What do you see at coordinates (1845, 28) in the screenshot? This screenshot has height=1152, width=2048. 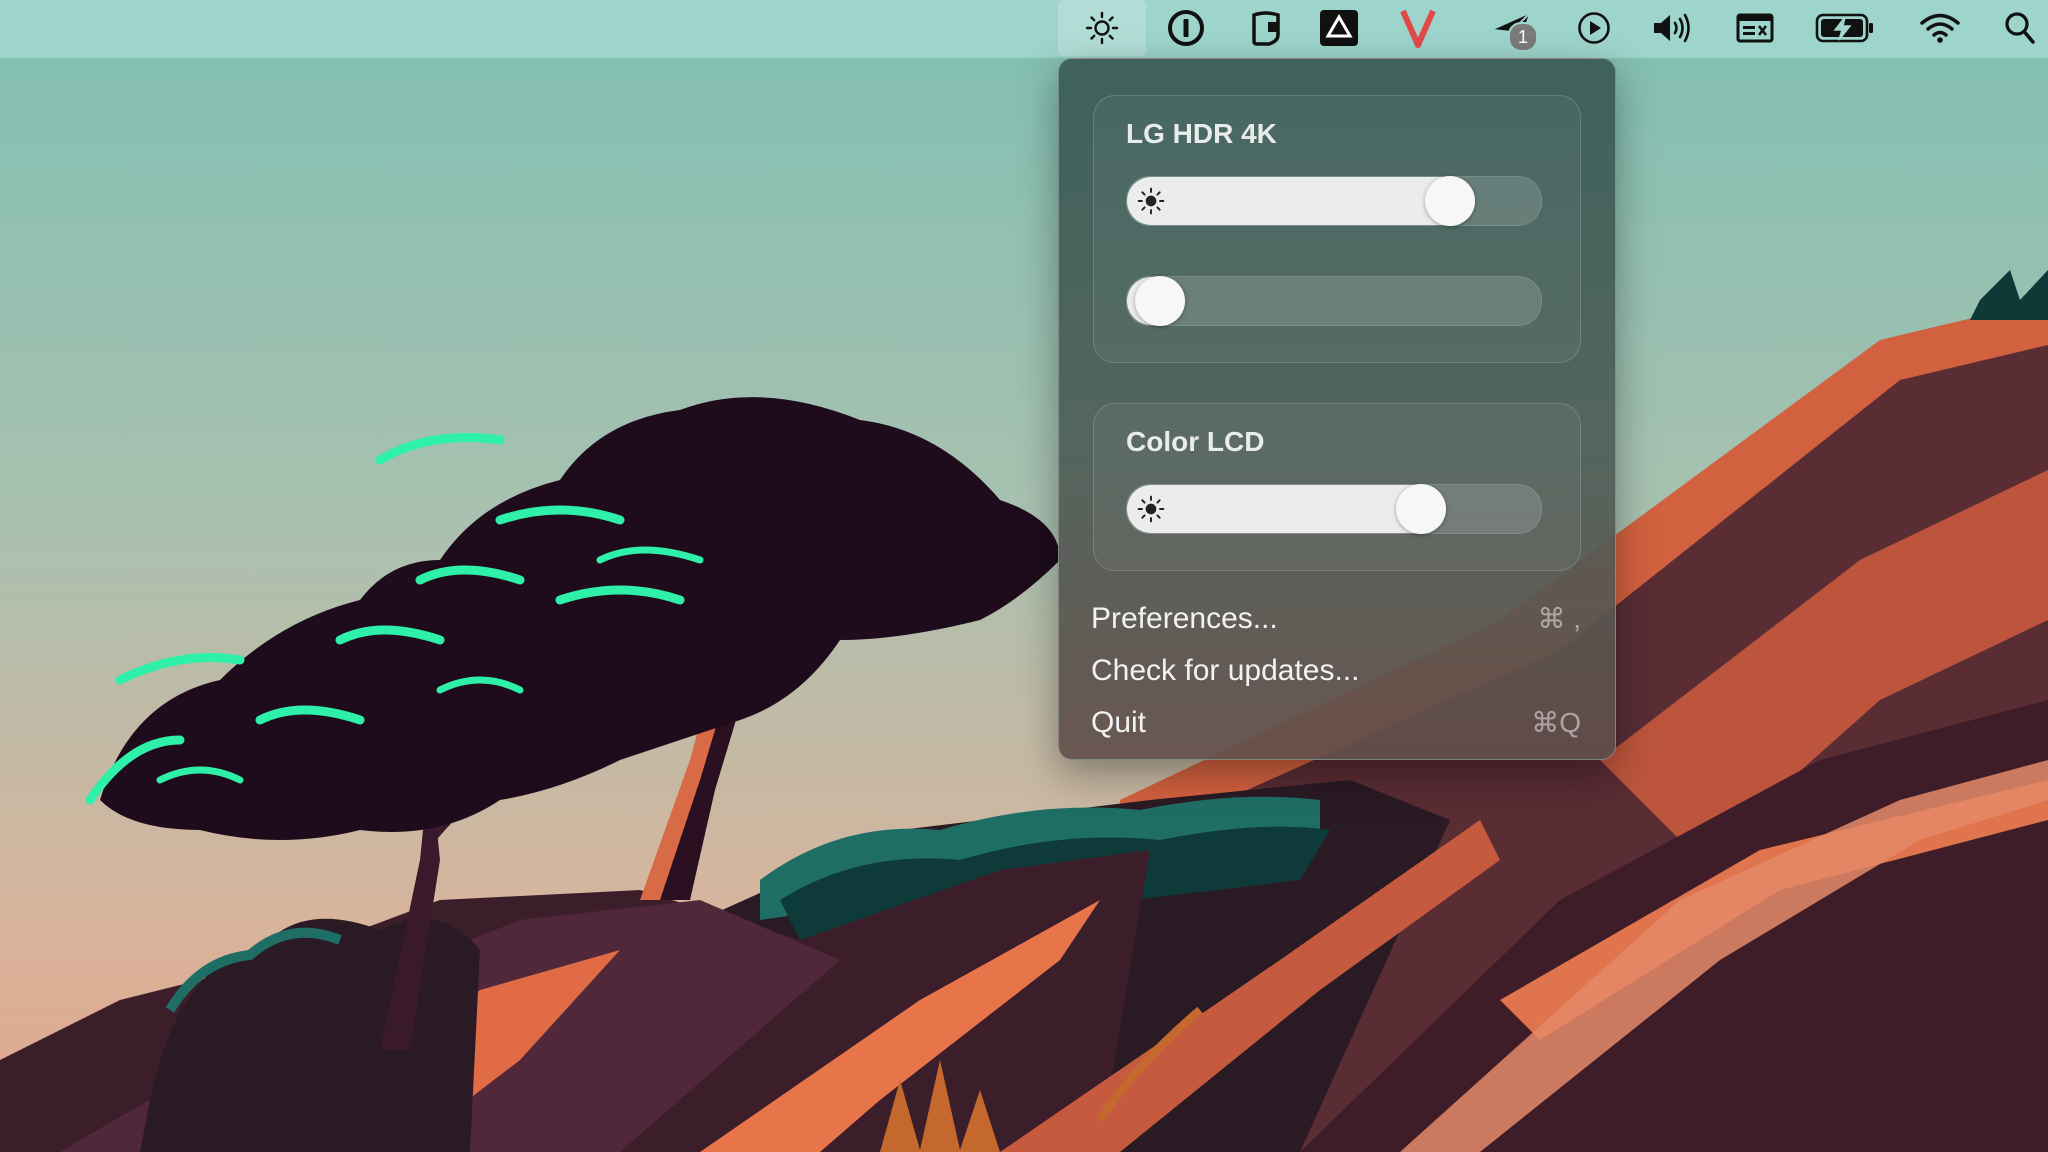 I see `battery-charging-icon` at bounding box center [1845, 28].